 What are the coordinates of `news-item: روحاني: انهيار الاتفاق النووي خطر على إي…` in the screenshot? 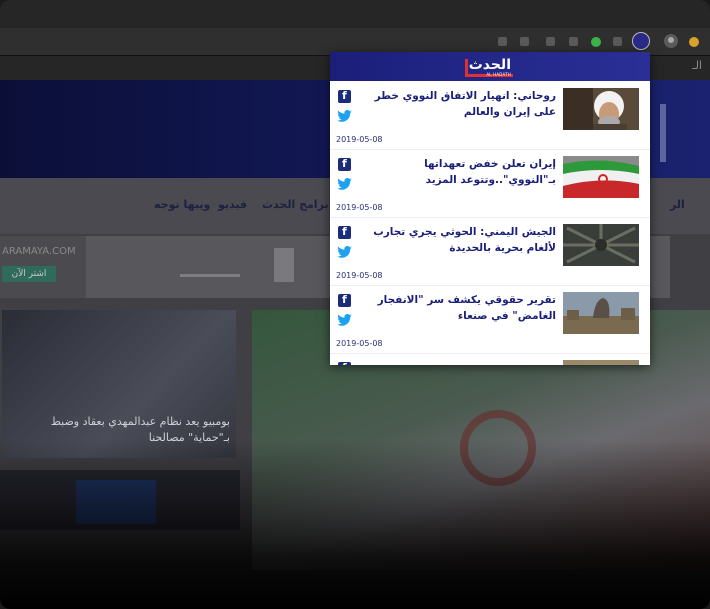 It's located at (490, 115).